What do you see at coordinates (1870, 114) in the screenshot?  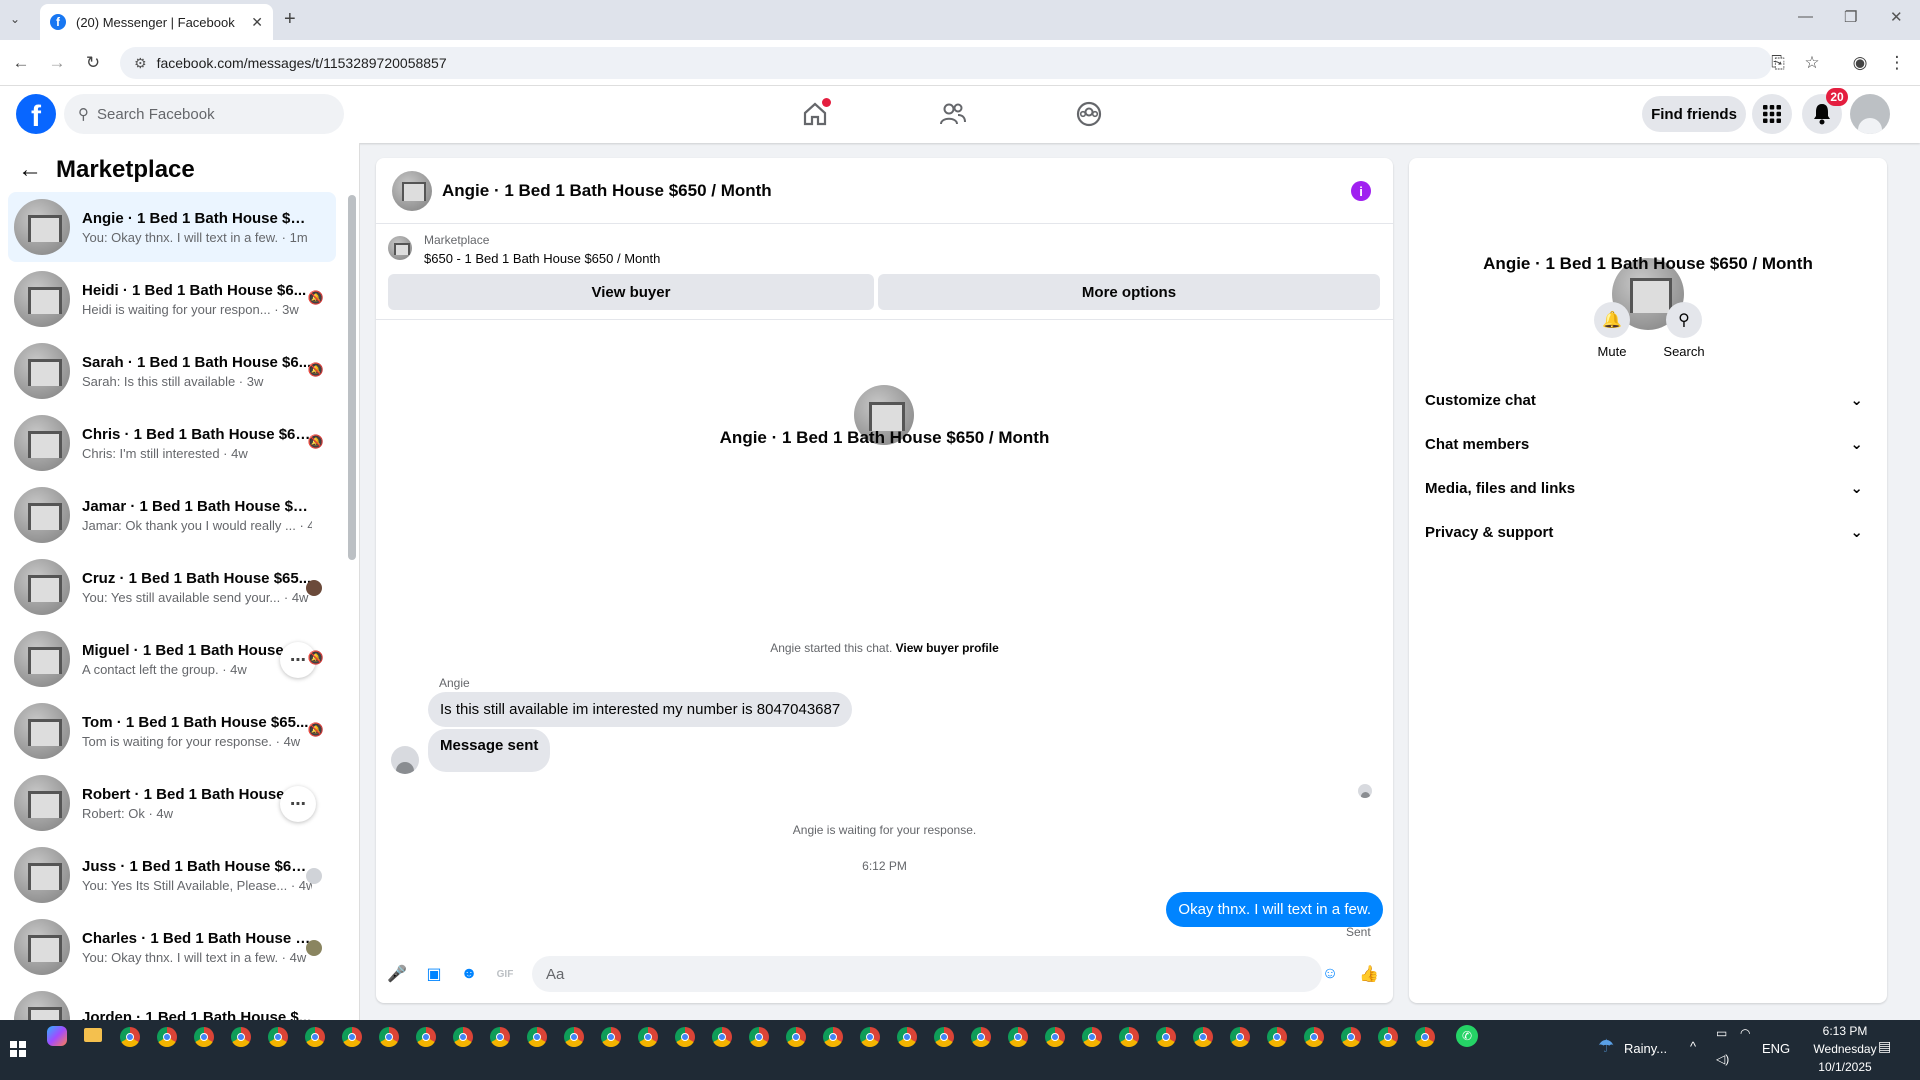 I see `account-avatar` at bounding box center [1870, 114].